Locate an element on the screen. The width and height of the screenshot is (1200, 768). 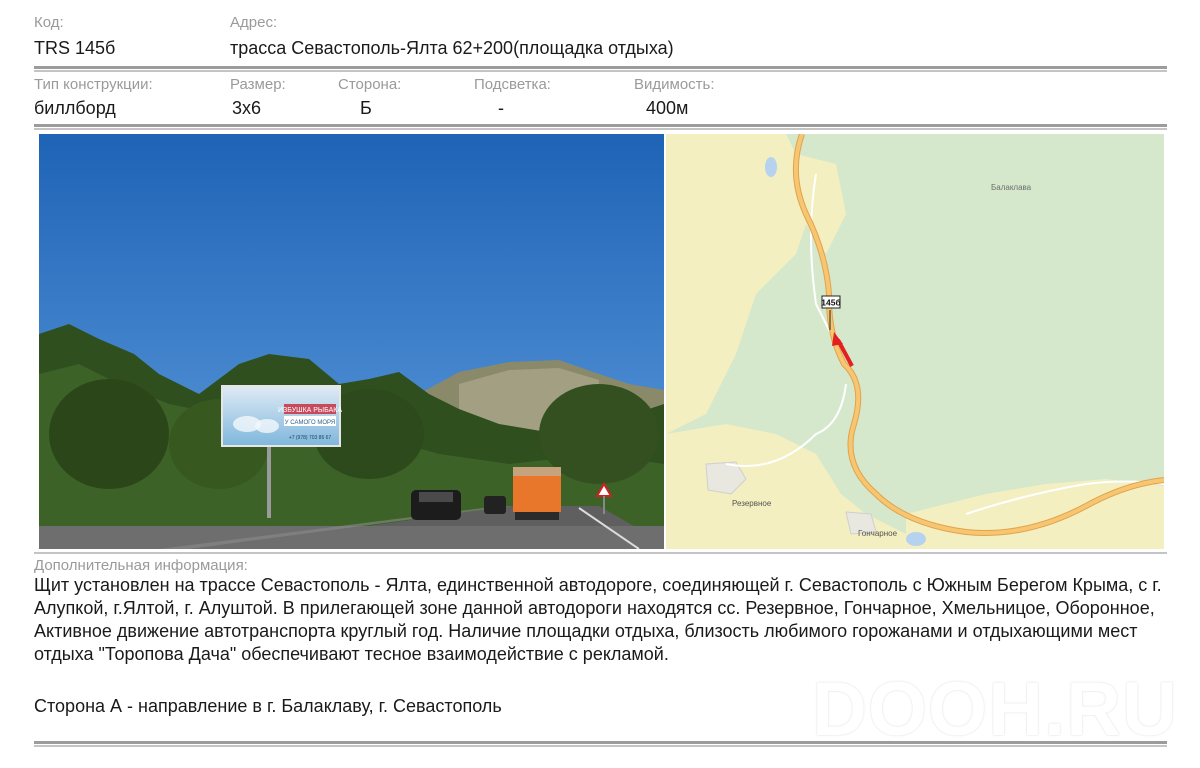
map-divider is located at coordinates (600, 553).